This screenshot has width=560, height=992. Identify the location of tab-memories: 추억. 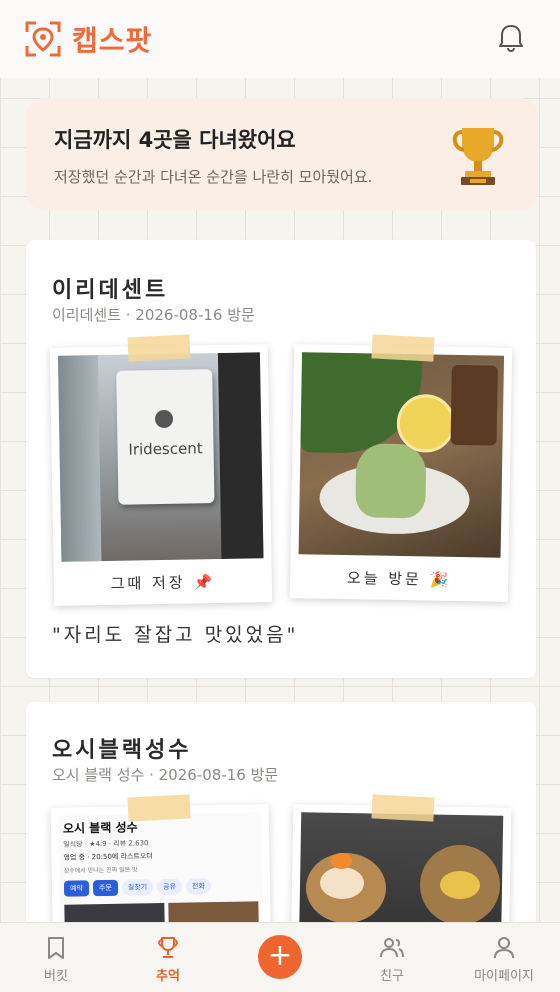
(168, 957).